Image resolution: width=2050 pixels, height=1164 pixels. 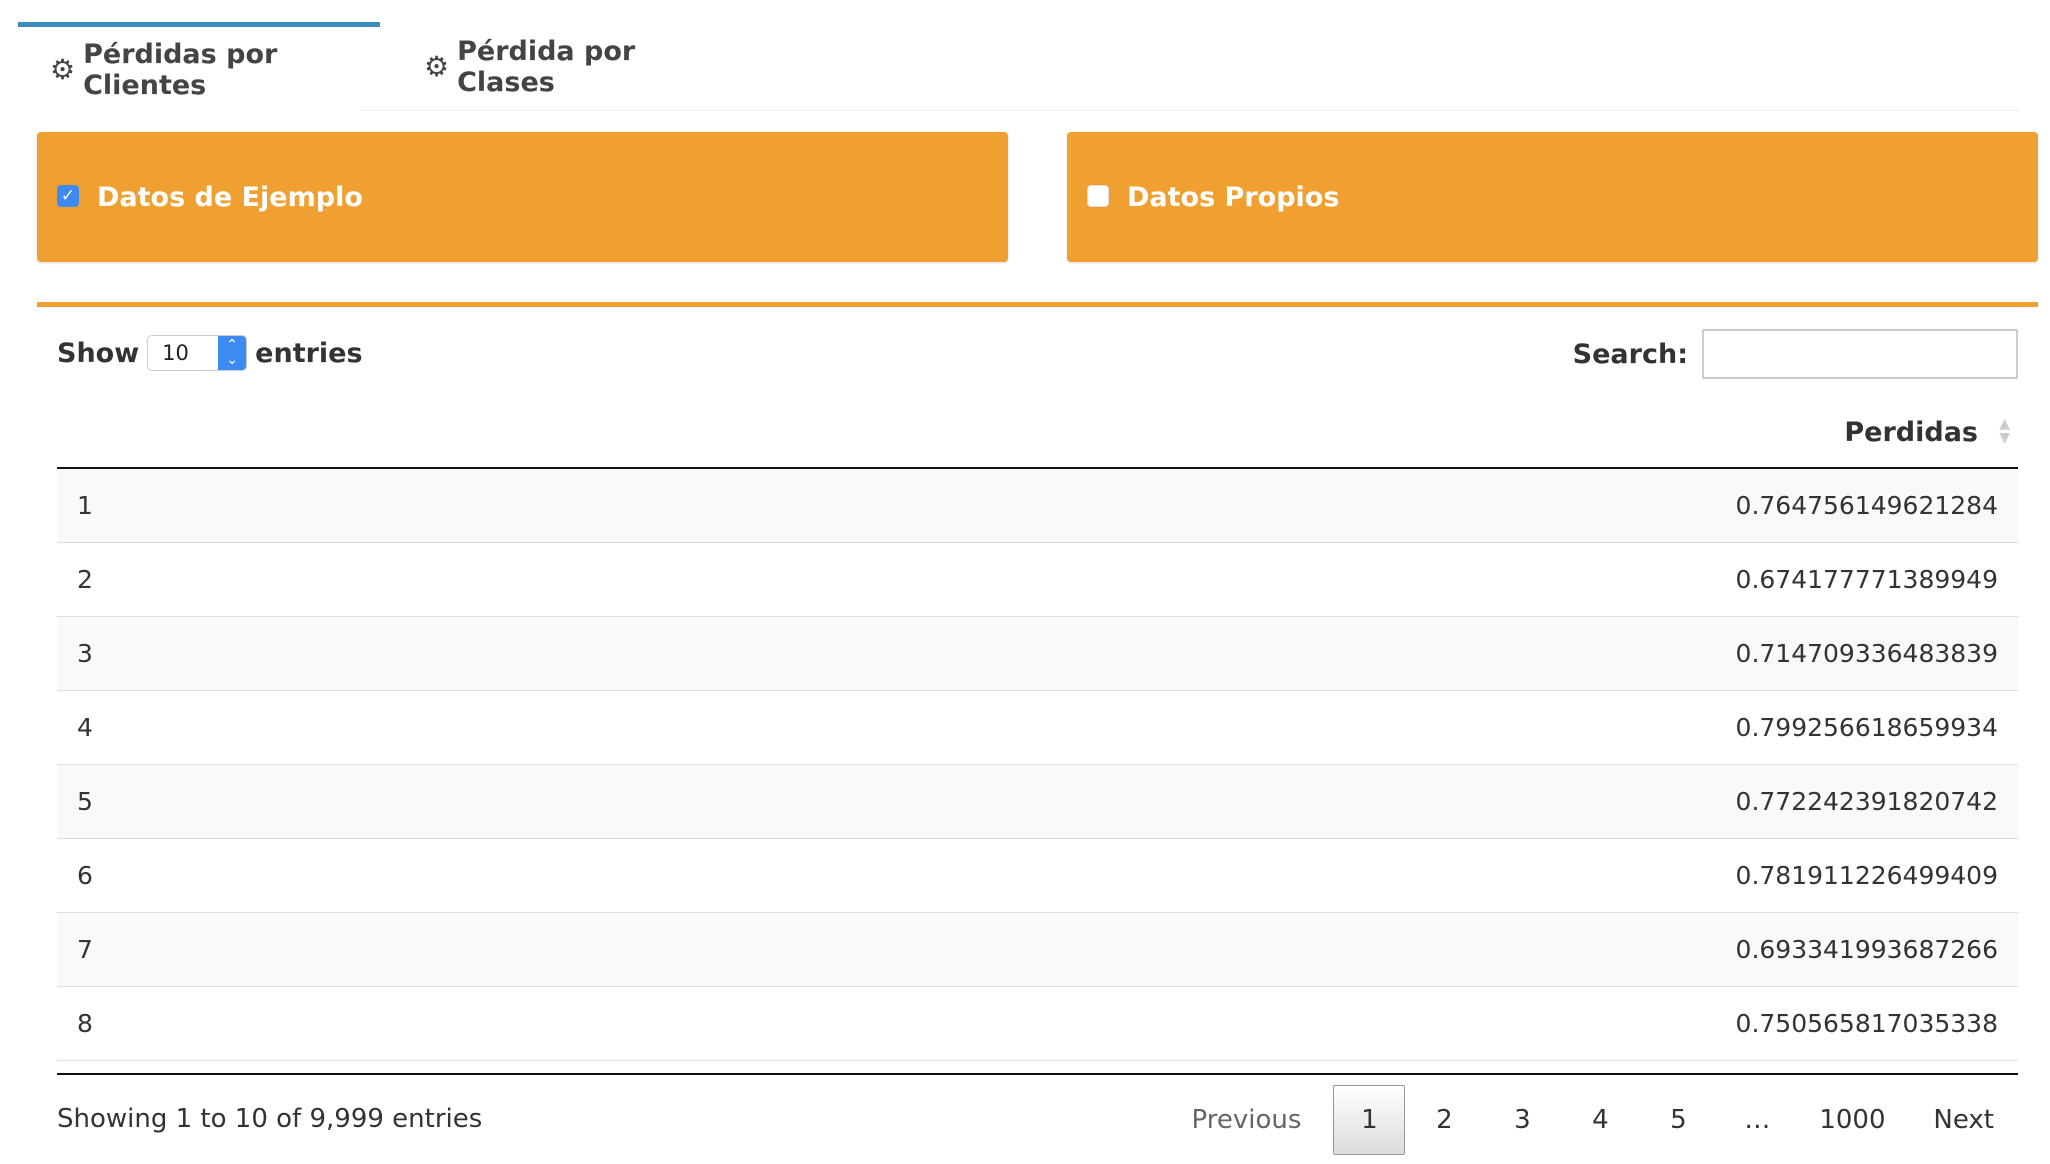 What do you see at coordinates (1866, 1023) in the screenshot?
I see `row-perdidas-value: 0.750565817035338` at bounding box center [1866, 1023].